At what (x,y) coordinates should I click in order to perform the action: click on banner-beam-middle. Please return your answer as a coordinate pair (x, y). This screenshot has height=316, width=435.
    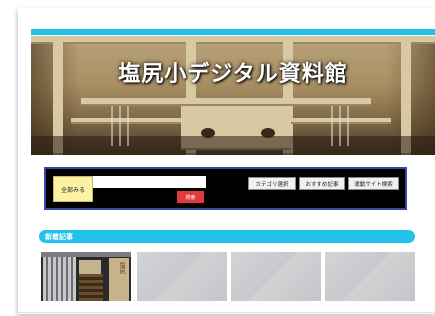
    Looking at the image, I should click on (226, 102).